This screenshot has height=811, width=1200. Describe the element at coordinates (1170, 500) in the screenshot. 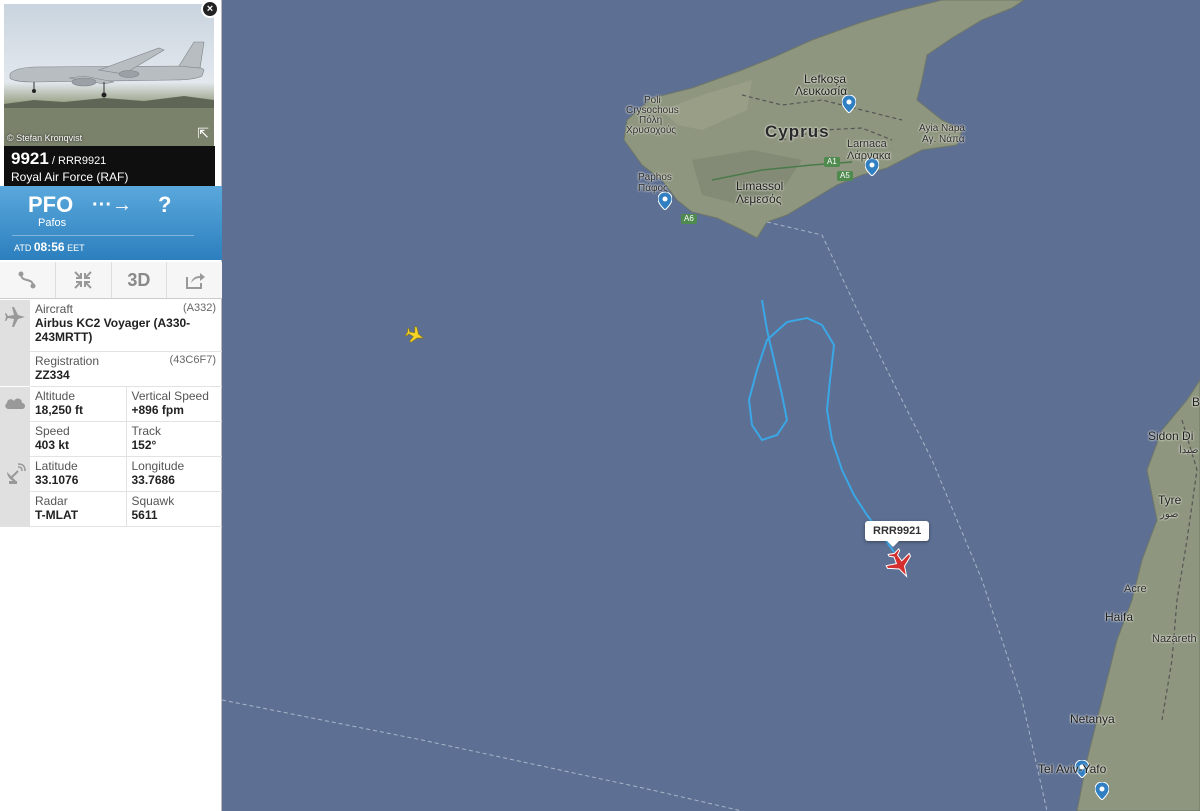

I see `map-label-tyre: Tyre` at that location.